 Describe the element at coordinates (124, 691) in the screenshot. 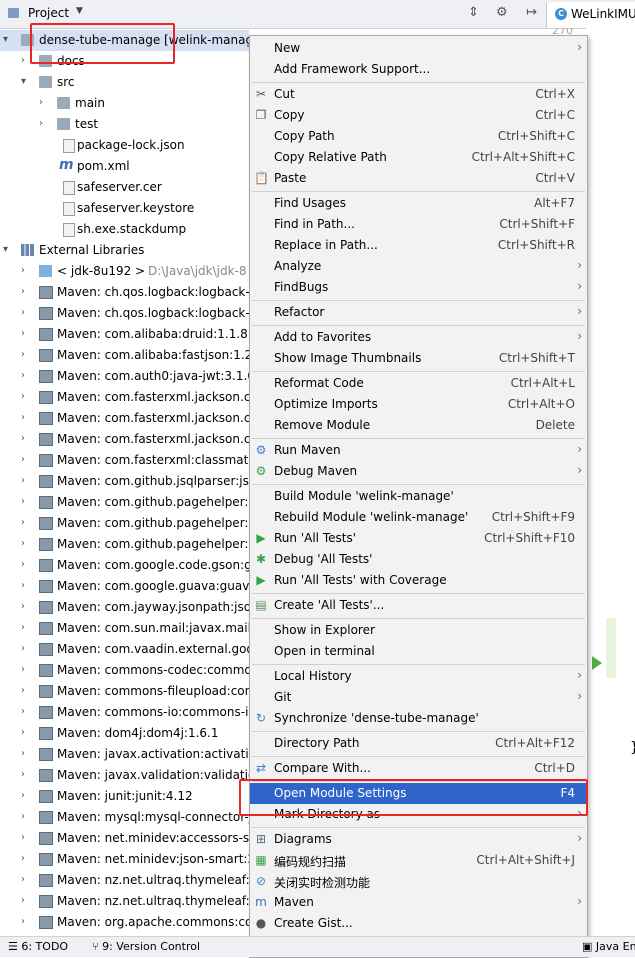

I see `tree-row: › Maven: commons-fileupload:con` at that location.